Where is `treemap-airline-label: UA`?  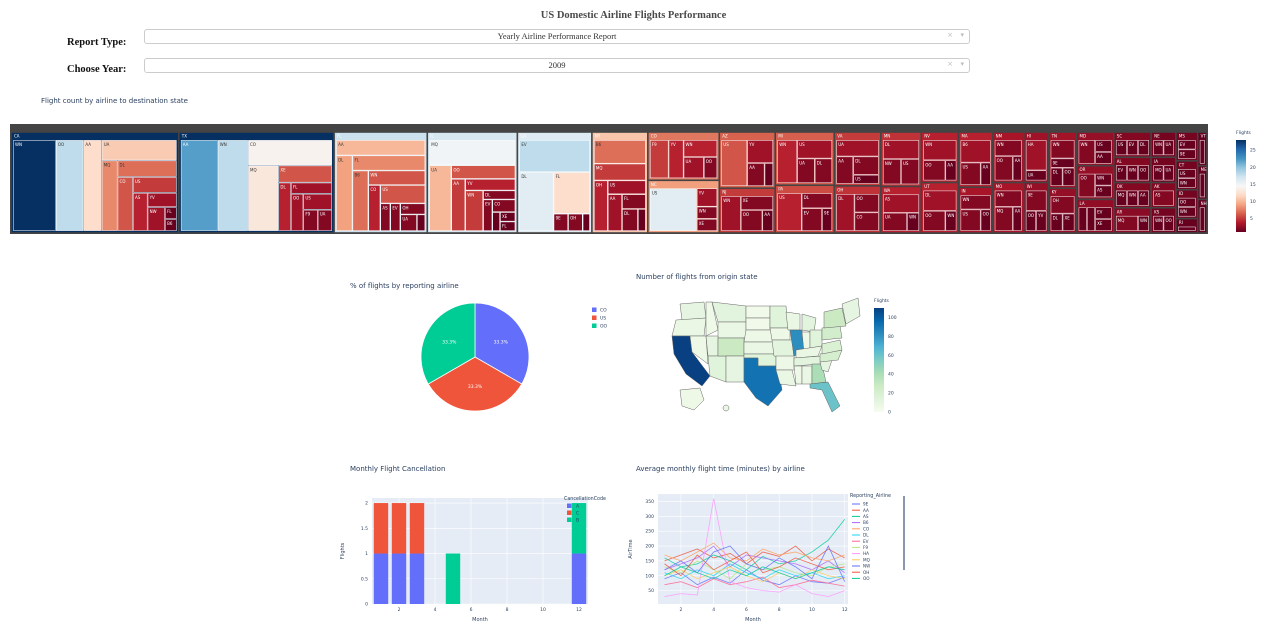
treemap-airline-label: UA is located at coordinates (107, 144).